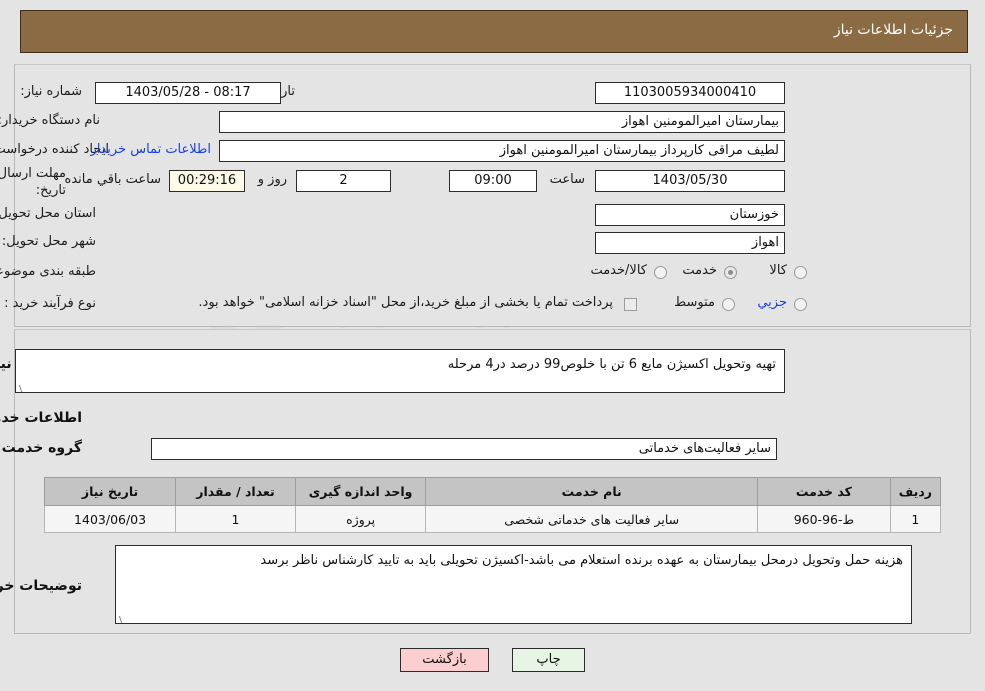 The image size is (985, 691). Describe the element at coordinates (915, 491) in the screenshot. I see `th-radif: ردیف` at that location.